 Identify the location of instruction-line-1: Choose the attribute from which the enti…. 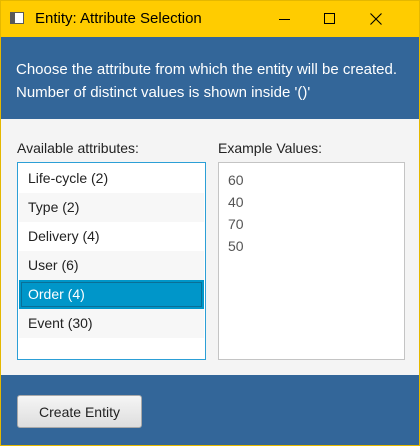
(207, 69).